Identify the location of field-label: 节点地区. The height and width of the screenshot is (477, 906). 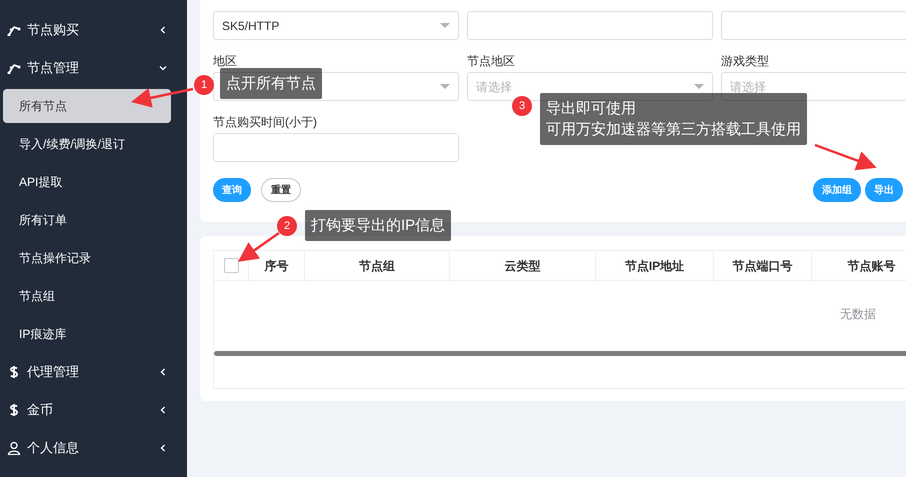
(491, 59).